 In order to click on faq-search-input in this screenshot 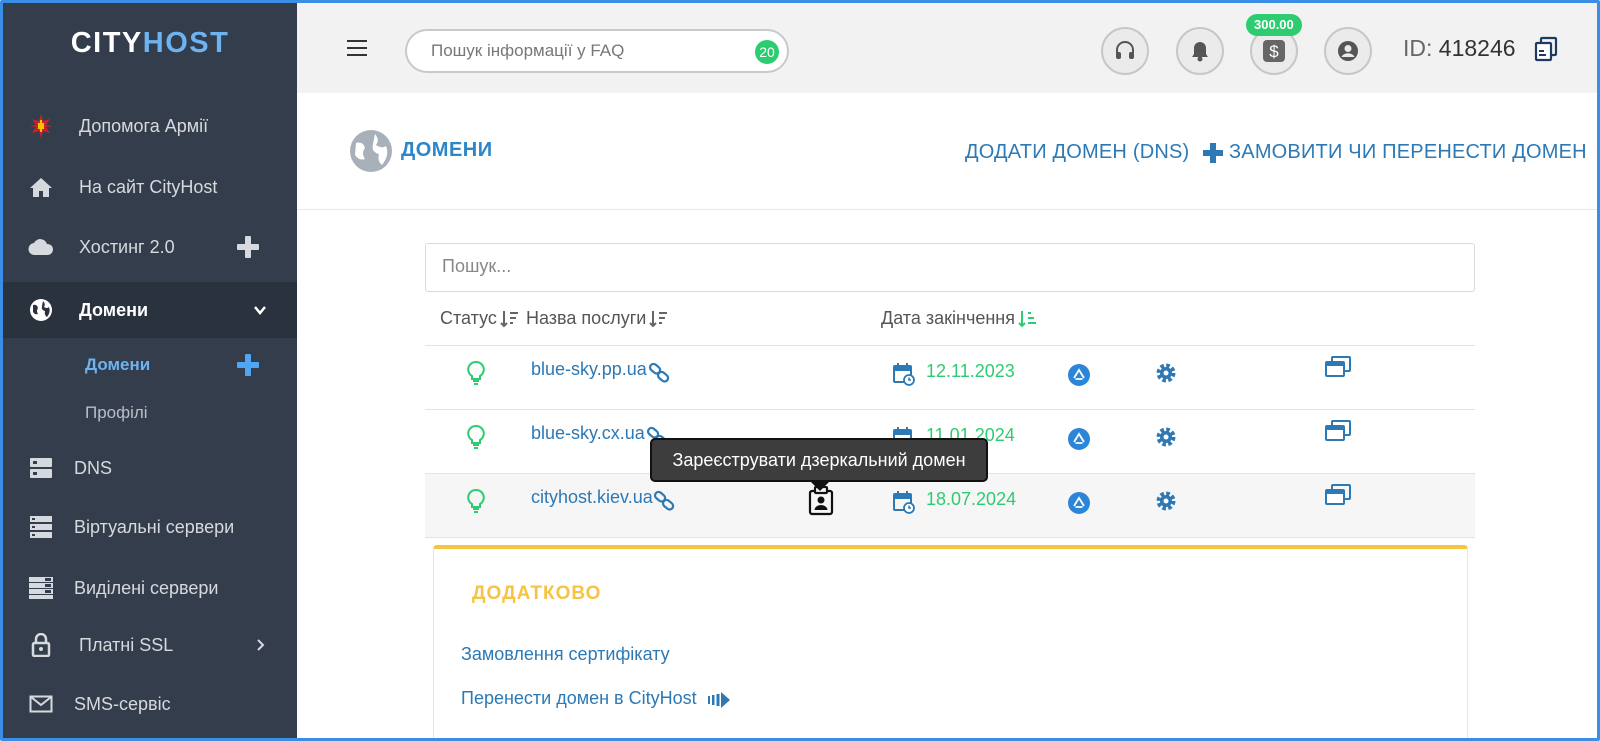, I will do `click(591, 51)`.